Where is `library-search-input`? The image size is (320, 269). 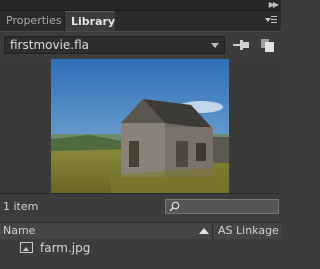
library-search-input is located at coordinates (222, 206).